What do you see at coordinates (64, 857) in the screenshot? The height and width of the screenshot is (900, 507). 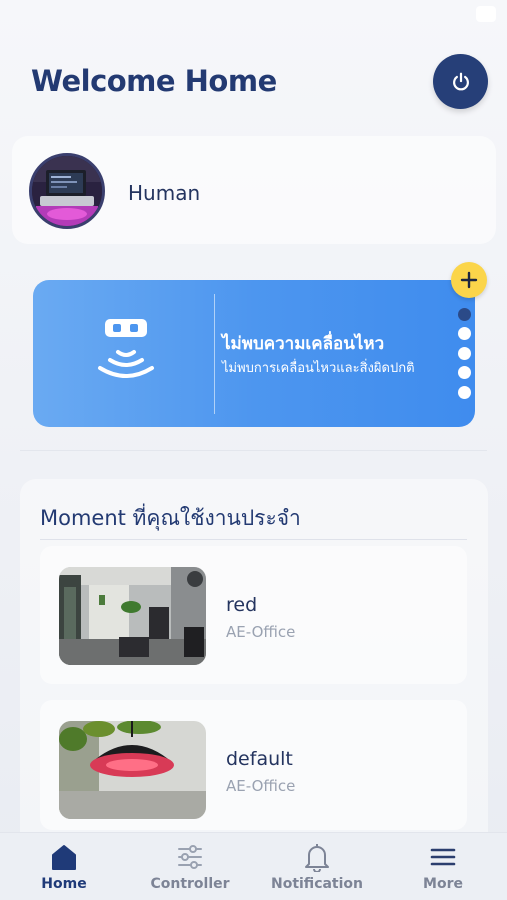 I see `home-icon` at bounding box center [64, 857].